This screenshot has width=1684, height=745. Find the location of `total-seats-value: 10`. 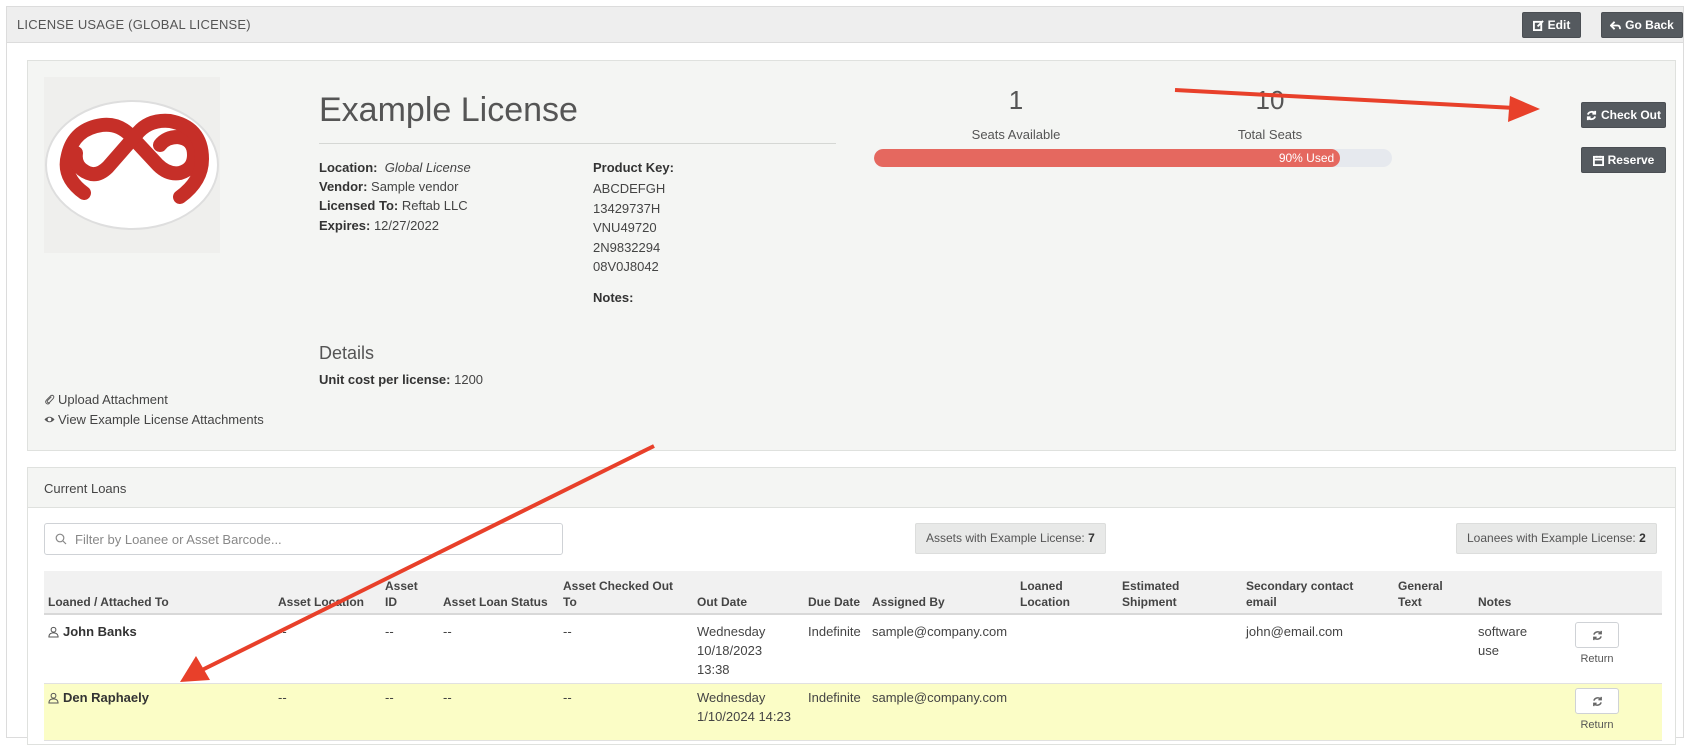

total-seats-value: 10 is located at coordinates (1270, 100).